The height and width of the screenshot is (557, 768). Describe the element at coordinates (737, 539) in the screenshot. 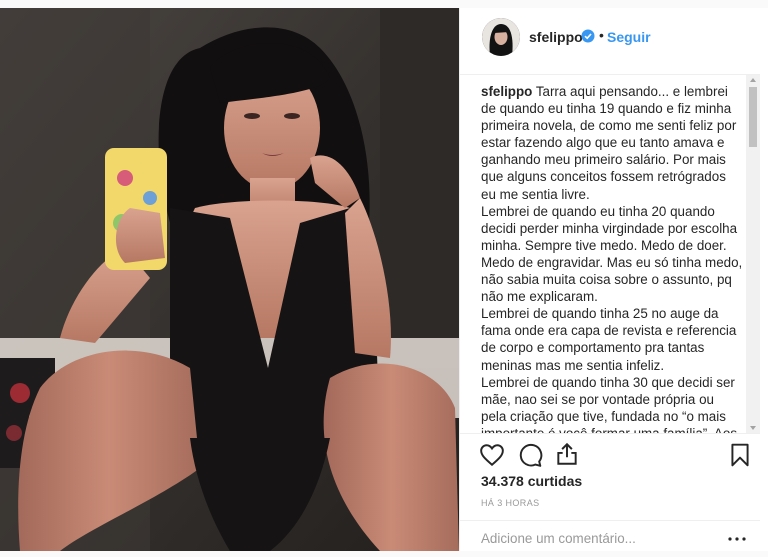

I see `more-options-icon` at that location.